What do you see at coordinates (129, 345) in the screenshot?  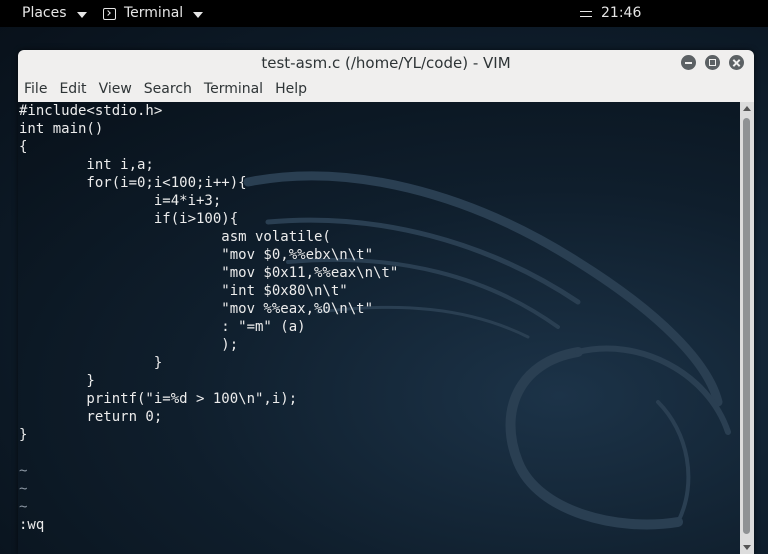 I see `code-line: );` at bounding box center [129, 345].